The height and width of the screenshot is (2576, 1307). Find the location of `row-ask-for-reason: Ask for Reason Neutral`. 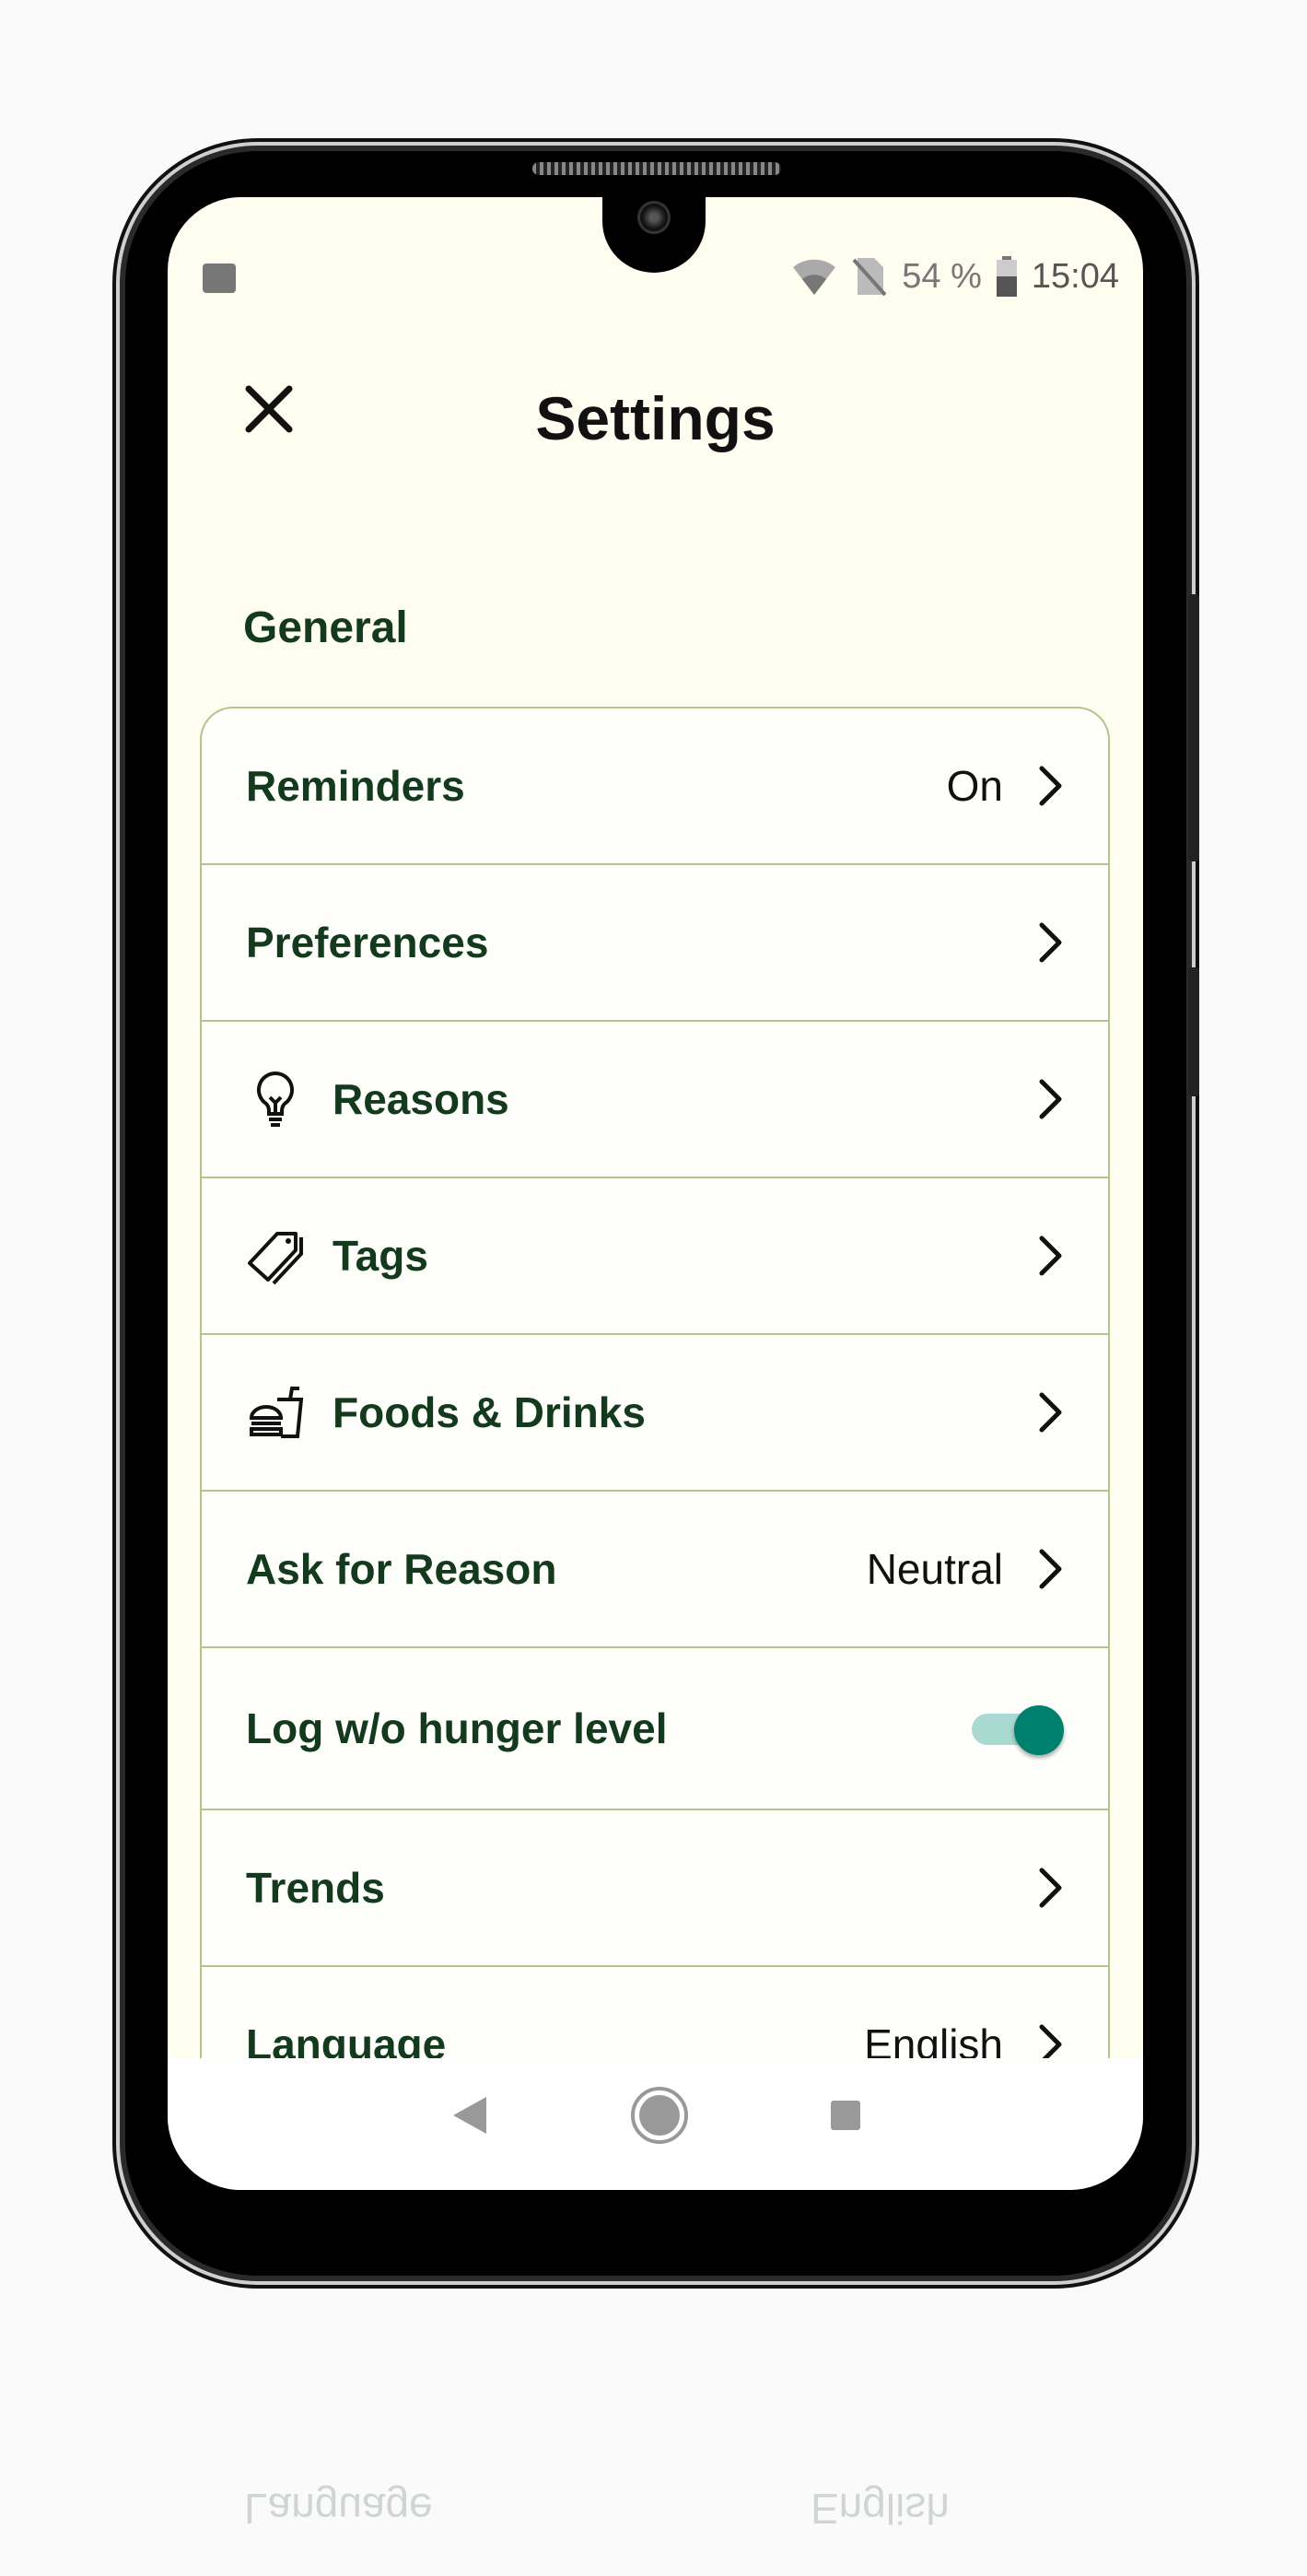

row-ask-for-reason: Ask for Reason Neutral is located at coordinates (655, 1570).